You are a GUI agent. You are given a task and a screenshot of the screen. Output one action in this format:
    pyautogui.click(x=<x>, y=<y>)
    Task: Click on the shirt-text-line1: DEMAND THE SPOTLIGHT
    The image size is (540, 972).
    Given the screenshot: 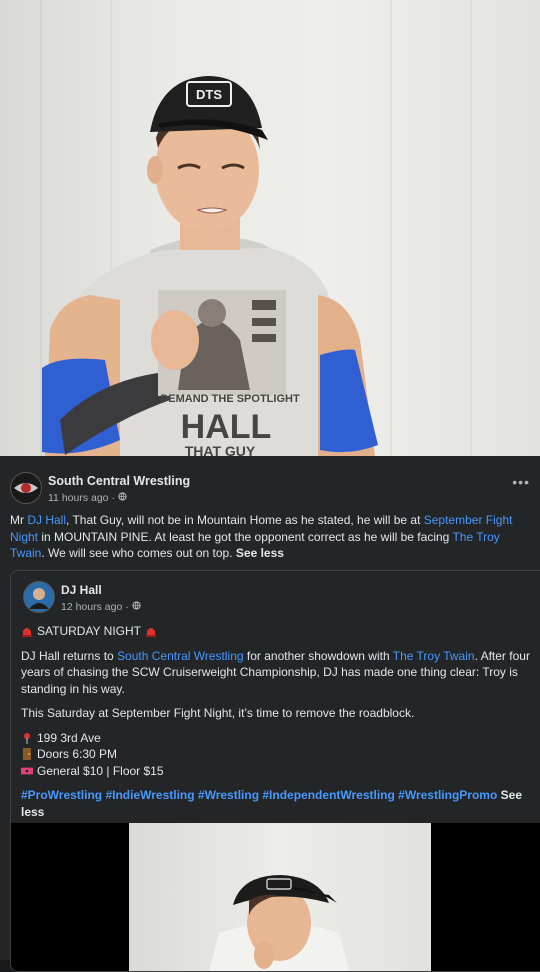 What is the action you would take?
    pyautogui.click(x=230, y=399)
    